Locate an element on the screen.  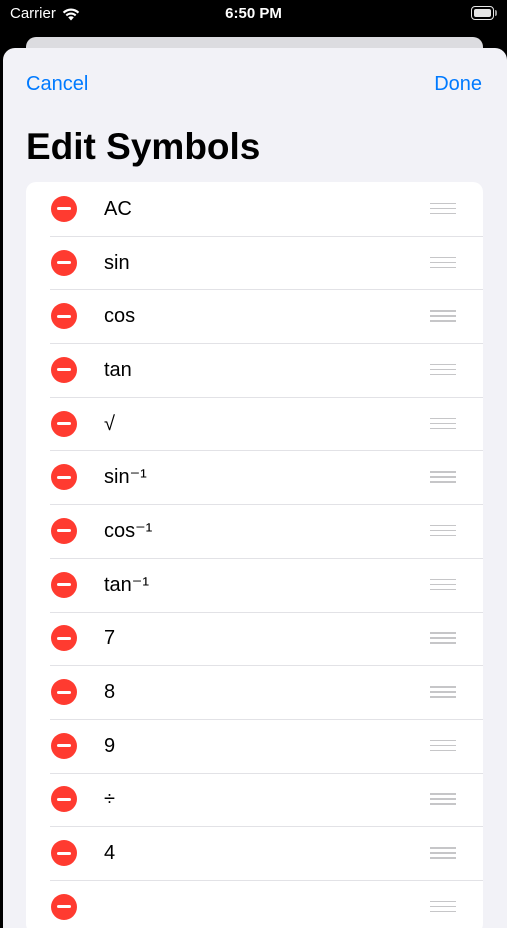
symbol-row: ÷ is located at coordinates (254, 799).